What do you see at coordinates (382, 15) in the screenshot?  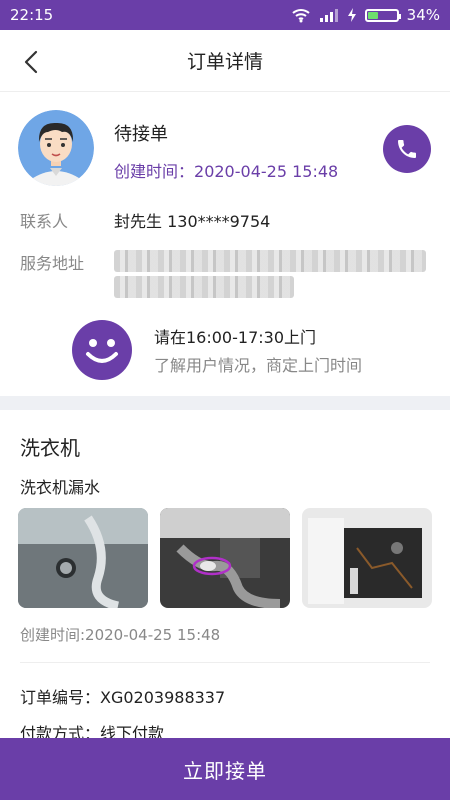 I see `battery-icon` at bounding box center [382, 15].